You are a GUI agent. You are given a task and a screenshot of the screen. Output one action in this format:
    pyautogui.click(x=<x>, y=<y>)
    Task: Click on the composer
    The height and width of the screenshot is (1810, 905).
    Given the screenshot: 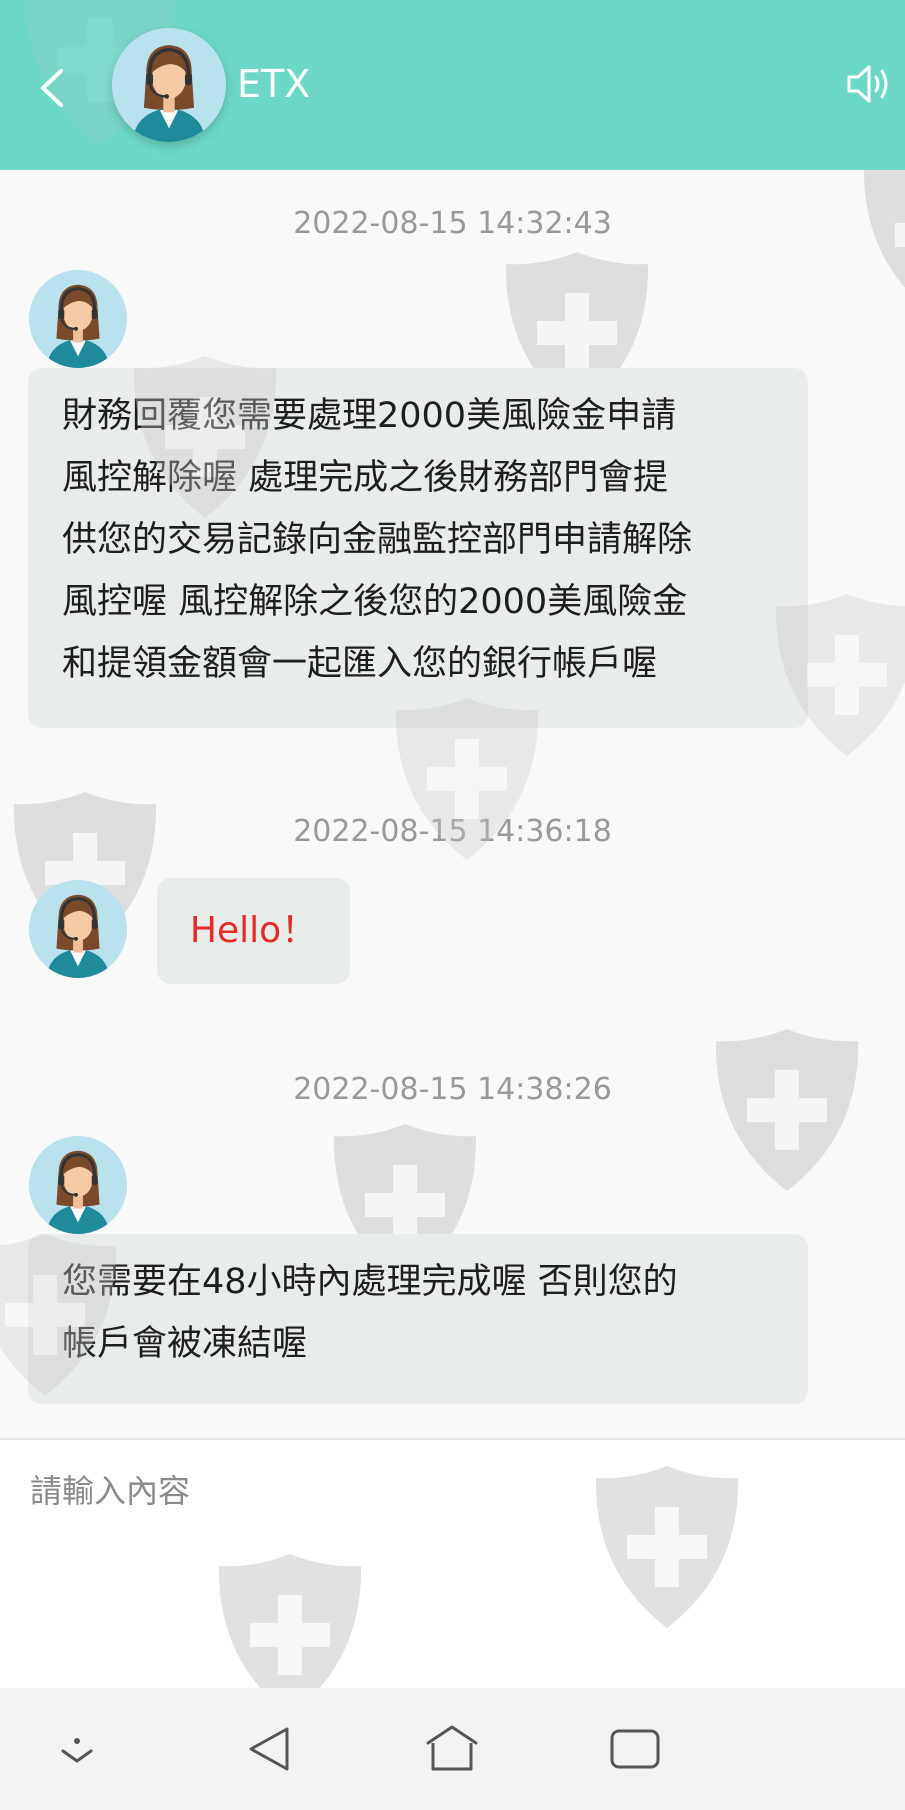 What is the action you would take?
    pyautogui.click(x=452, y=1563)
    